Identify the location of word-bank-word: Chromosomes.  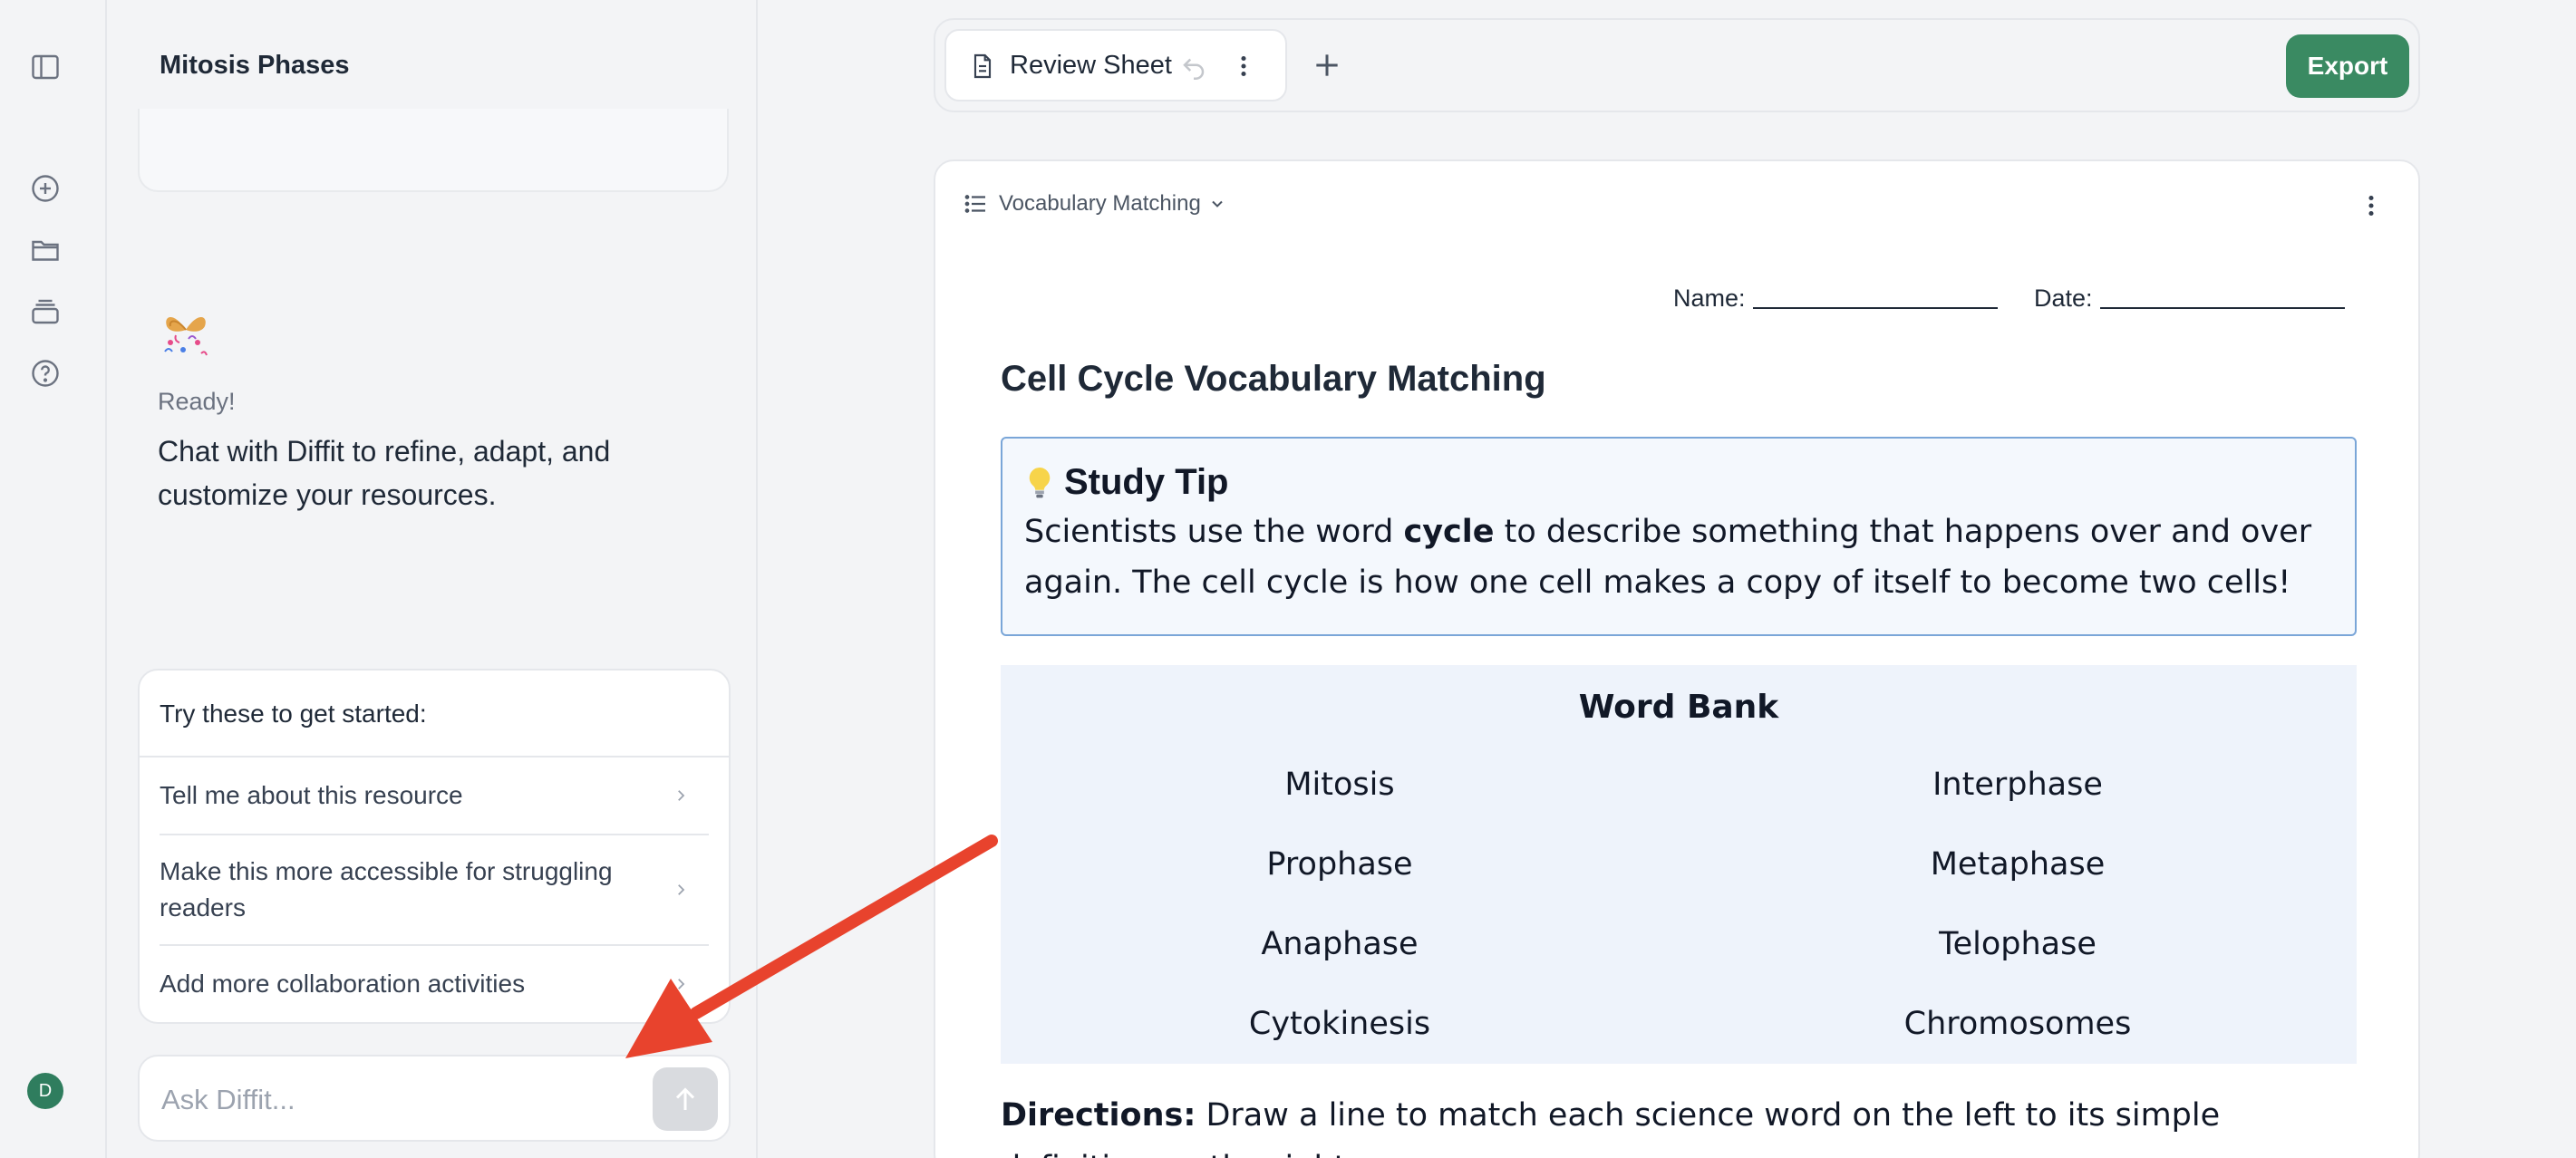
(2017, 1024).